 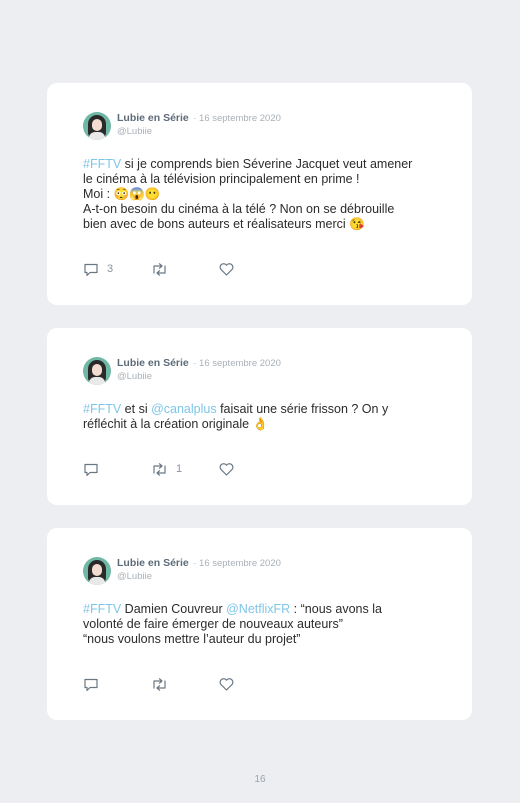 What do you see at coordinates (117, 269) in the screenshot?
I see `reply-button: 3` at bounding box center [117, 269].